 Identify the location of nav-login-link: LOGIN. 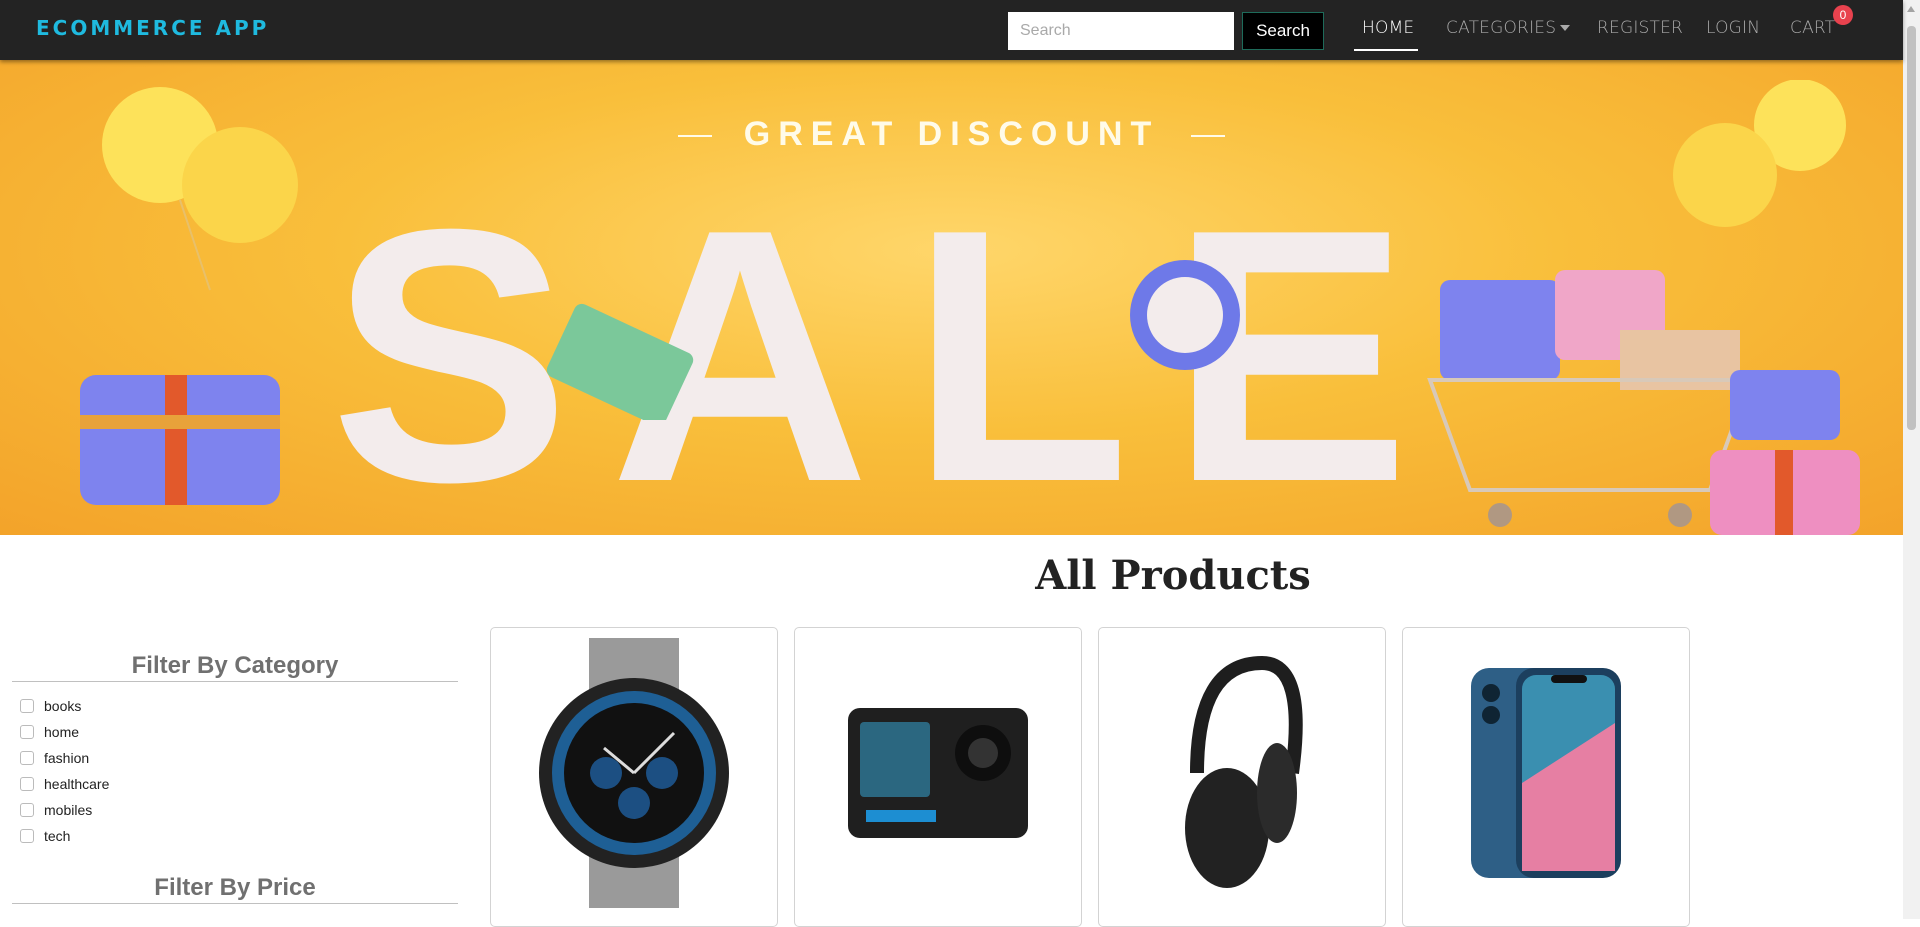
(1733, 28).